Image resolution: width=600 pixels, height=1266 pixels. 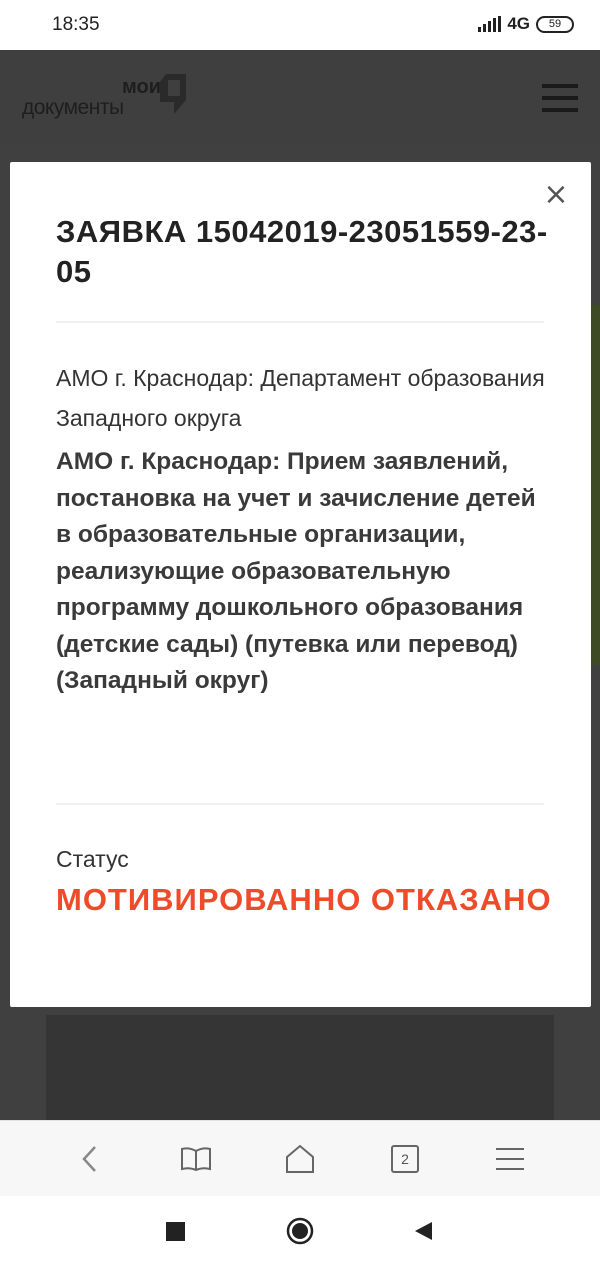 I want to click on status-label: Статус, so click(x=92, y=859).